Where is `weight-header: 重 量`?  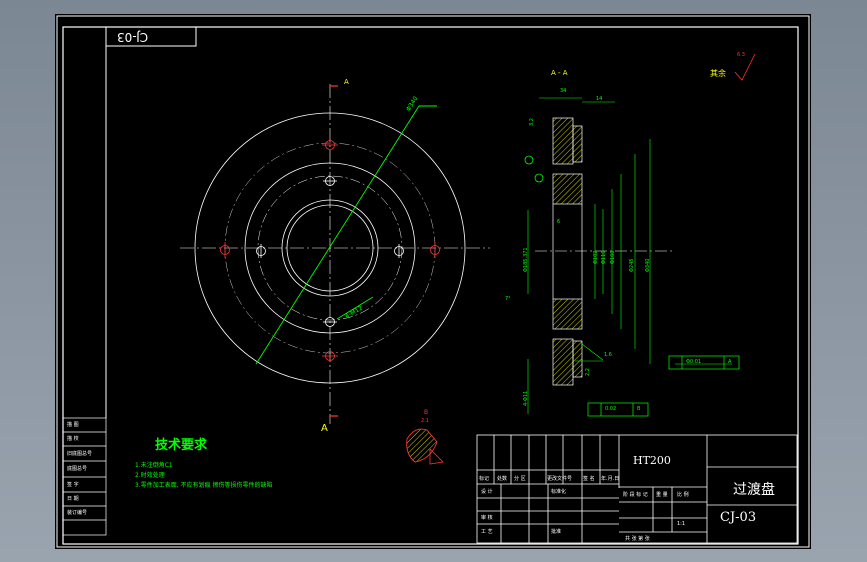
weight-header: 重 量 is located at coordinates (662, 495).